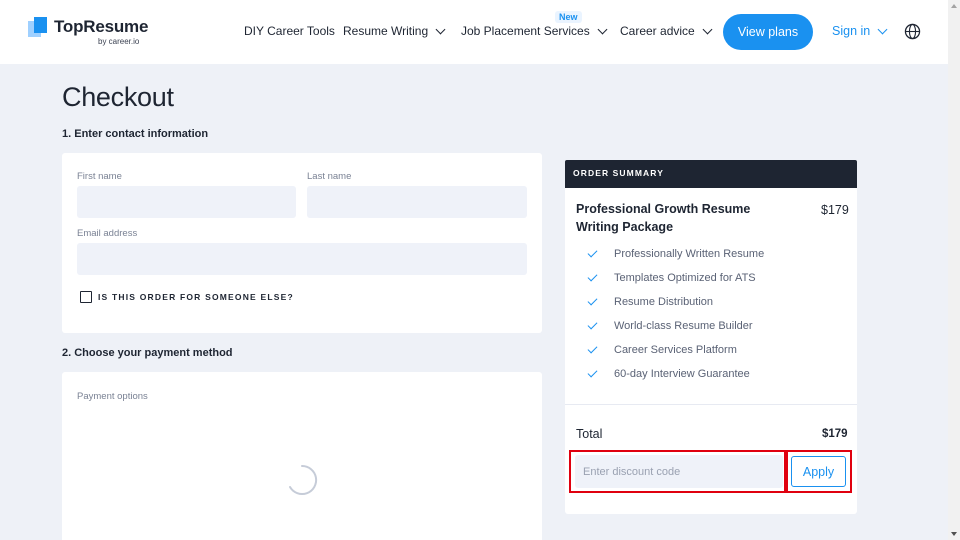  Describe the element at coordinates (118, 97) in the screenshot. I see `page-title: Checkout` at that location.